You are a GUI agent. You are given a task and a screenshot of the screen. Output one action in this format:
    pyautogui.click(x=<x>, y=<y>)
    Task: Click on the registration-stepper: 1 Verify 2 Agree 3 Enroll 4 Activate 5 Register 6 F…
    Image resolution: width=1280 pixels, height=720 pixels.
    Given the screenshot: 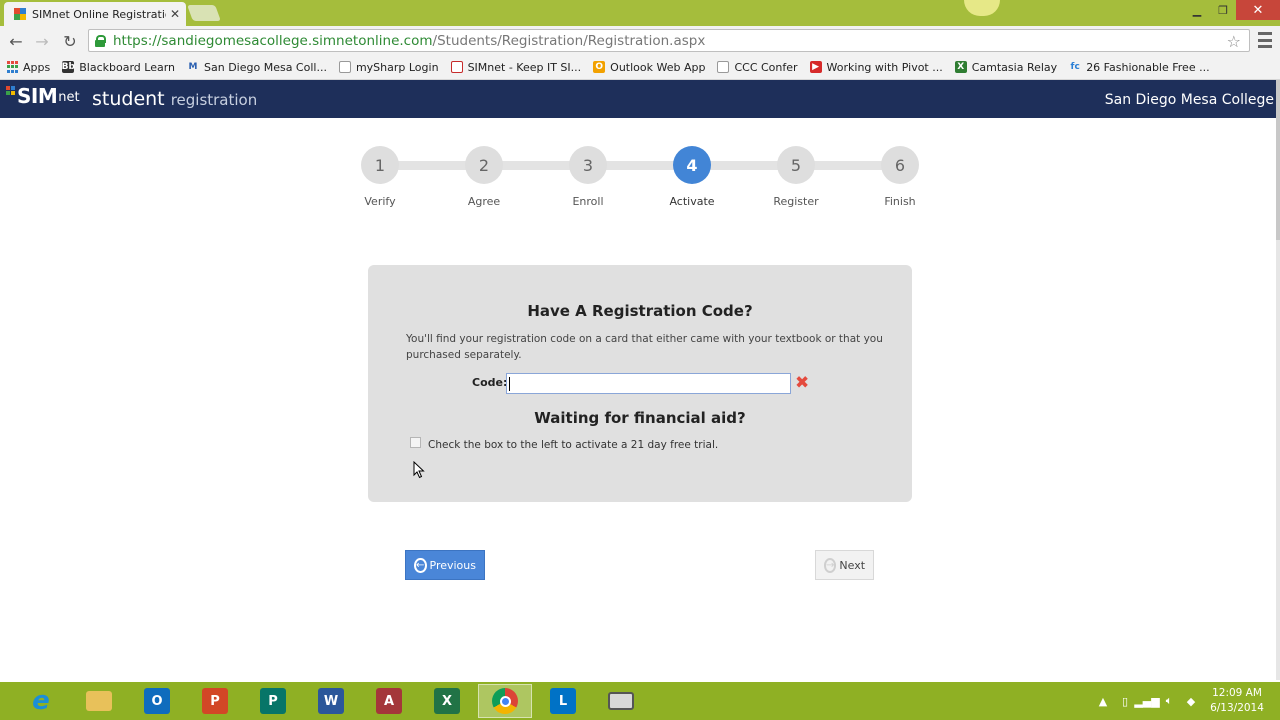 What is the action you would take?
    pyautogui.click(x=640, y=181)
    